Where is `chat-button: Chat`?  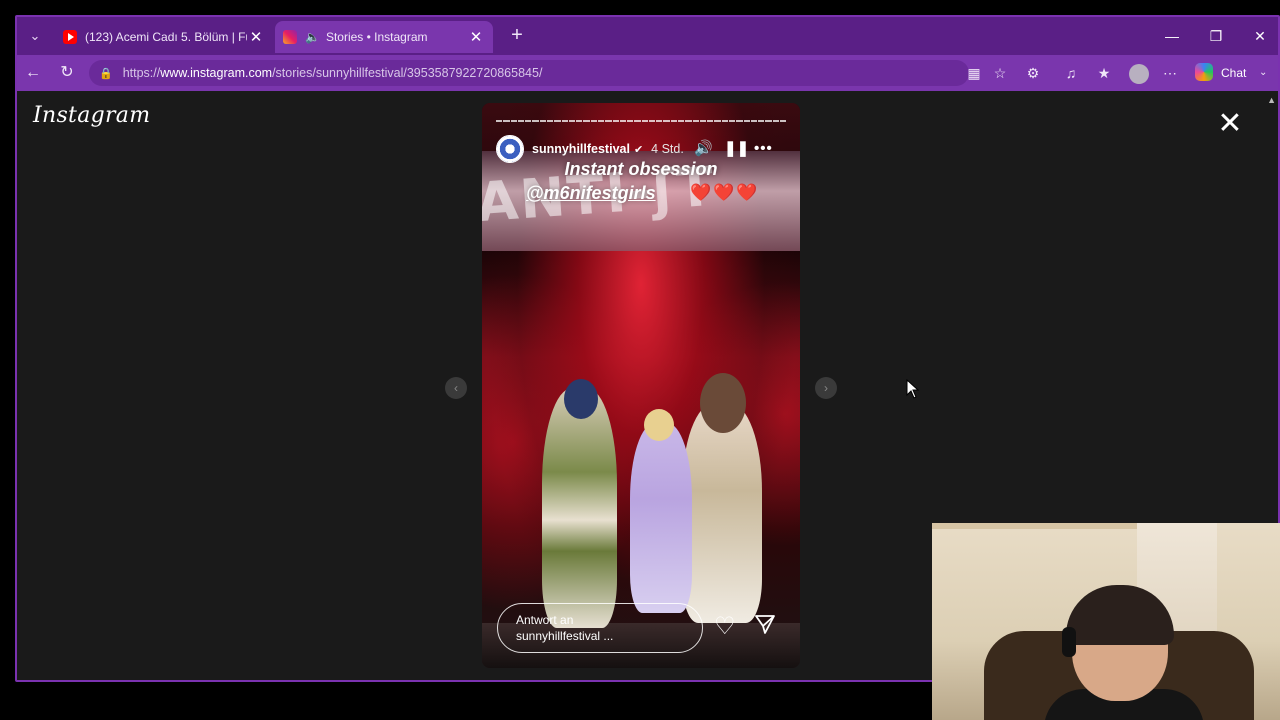
chat-button: Chat is located at coordinates (1233, 73).